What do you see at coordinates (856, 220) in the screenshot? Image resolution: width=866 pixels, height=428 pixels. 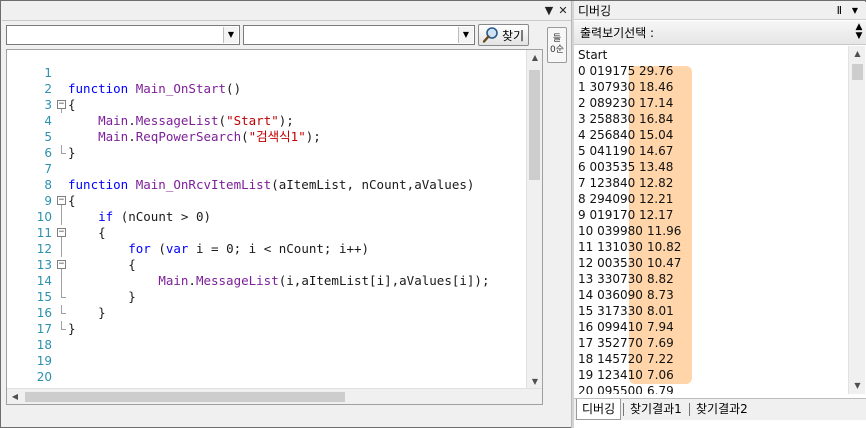 I see `output-vertical-scrollbar: ▲ ▼` at bounding box center [856, 220].